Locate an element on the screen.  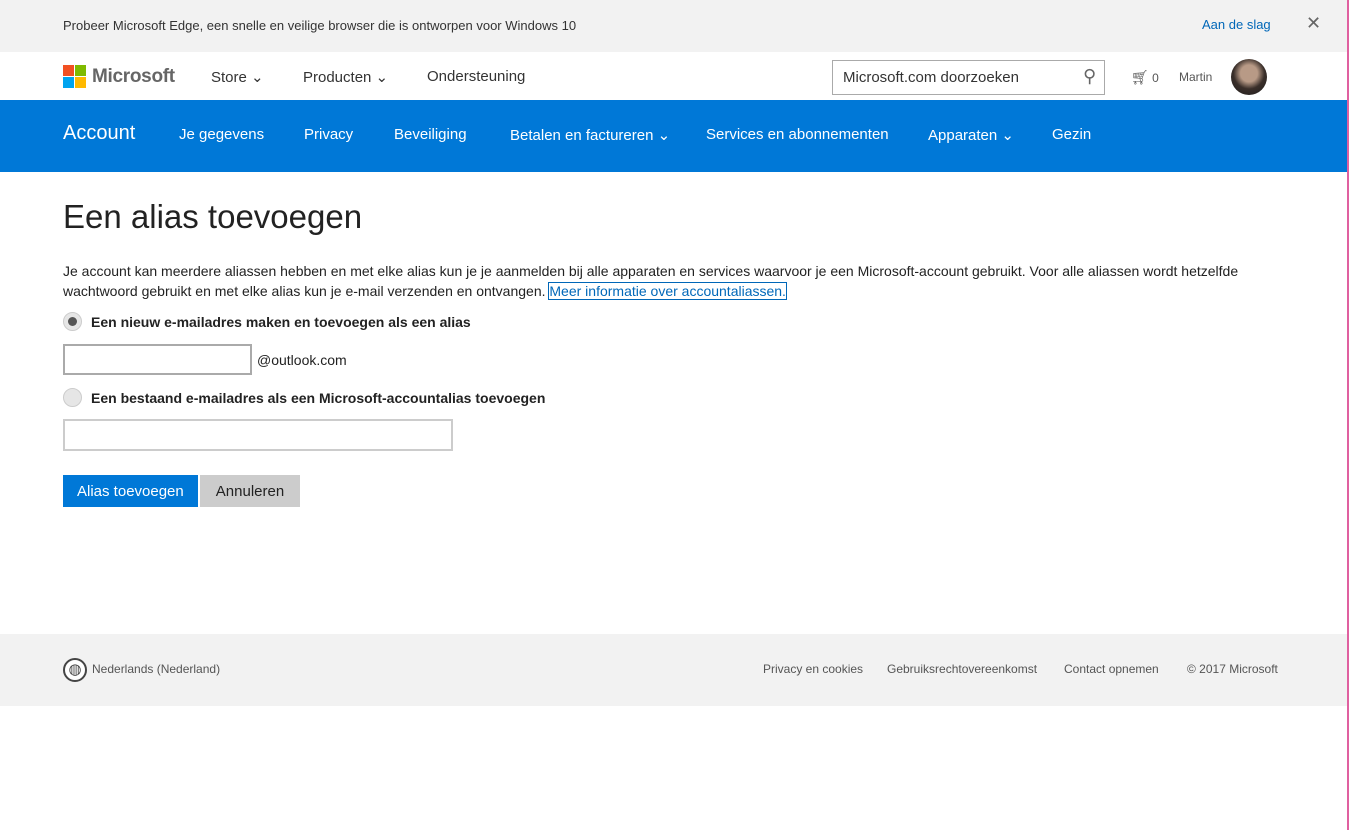
learn-more-link: Meer informatie over accountaliassen. is located at coordinates (667, 291).